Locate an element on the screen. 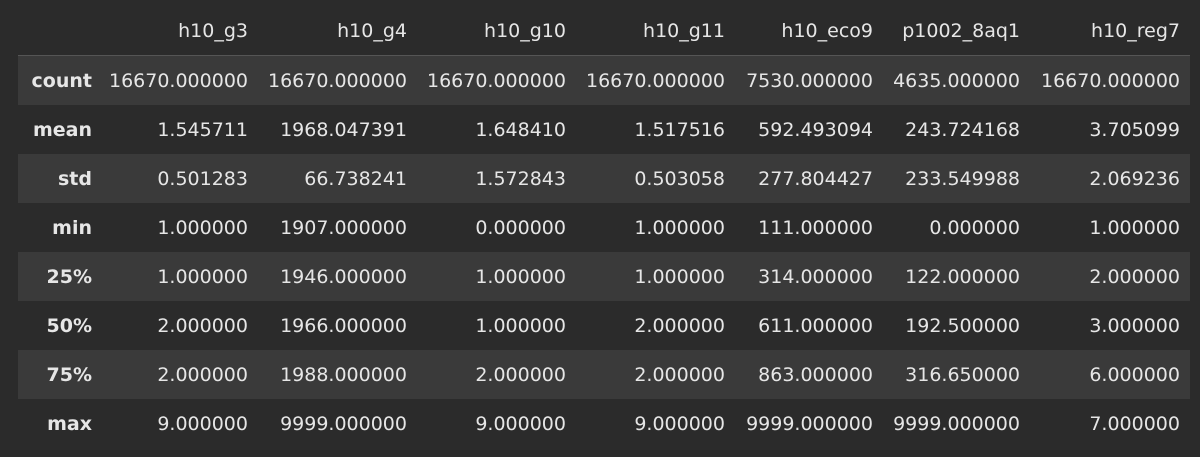 The width and height of the screenshot is (1200, 457). row-label: 25% is located at coordinates (69, 276).